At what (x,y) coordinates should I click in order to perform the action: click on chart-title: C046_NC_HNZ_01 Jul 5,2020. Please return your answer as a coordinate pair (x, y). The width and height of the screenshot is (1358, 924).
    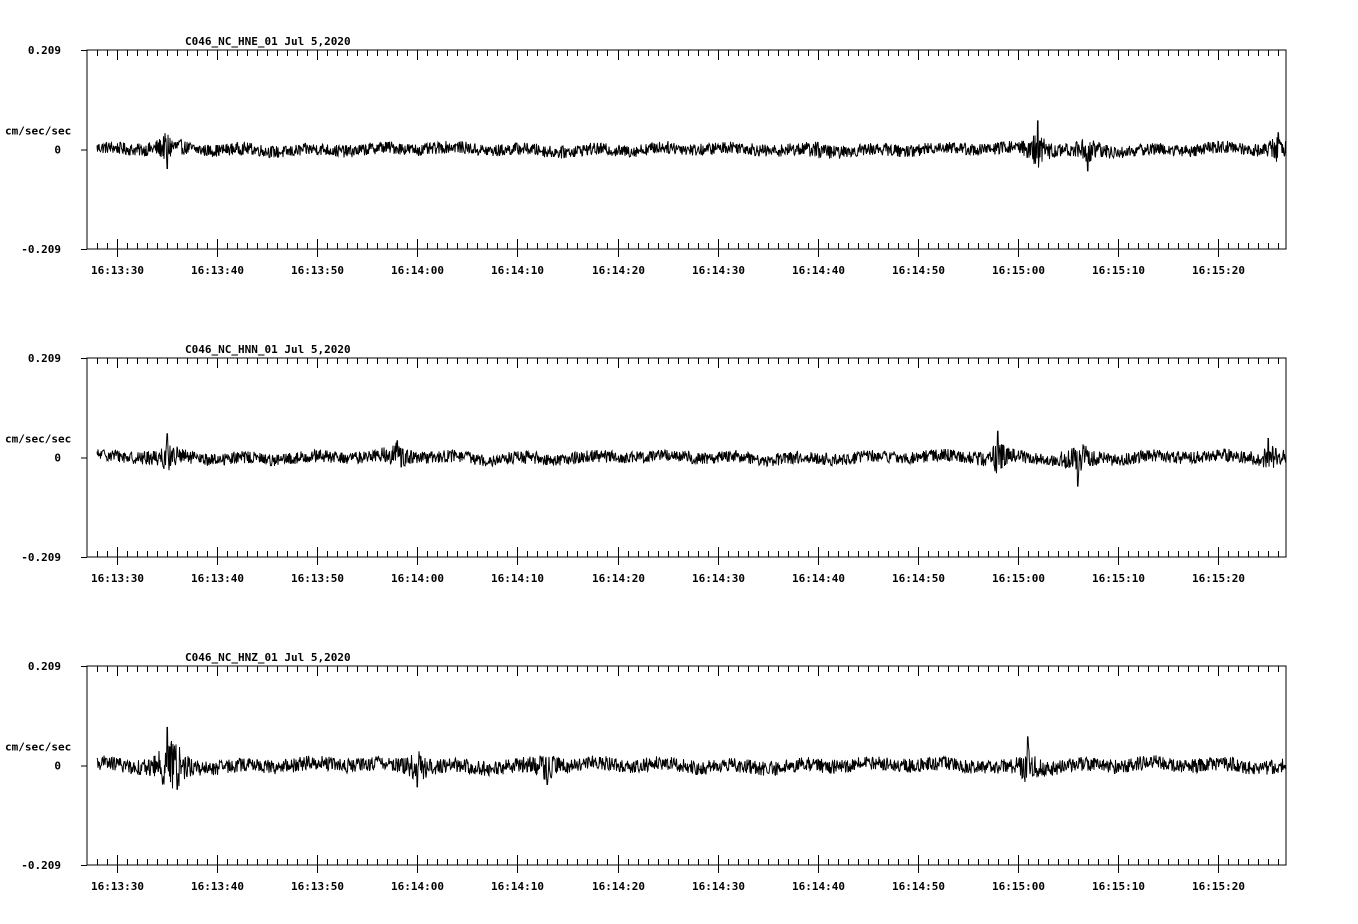
    Looking at the image, I should click on (268, 657).